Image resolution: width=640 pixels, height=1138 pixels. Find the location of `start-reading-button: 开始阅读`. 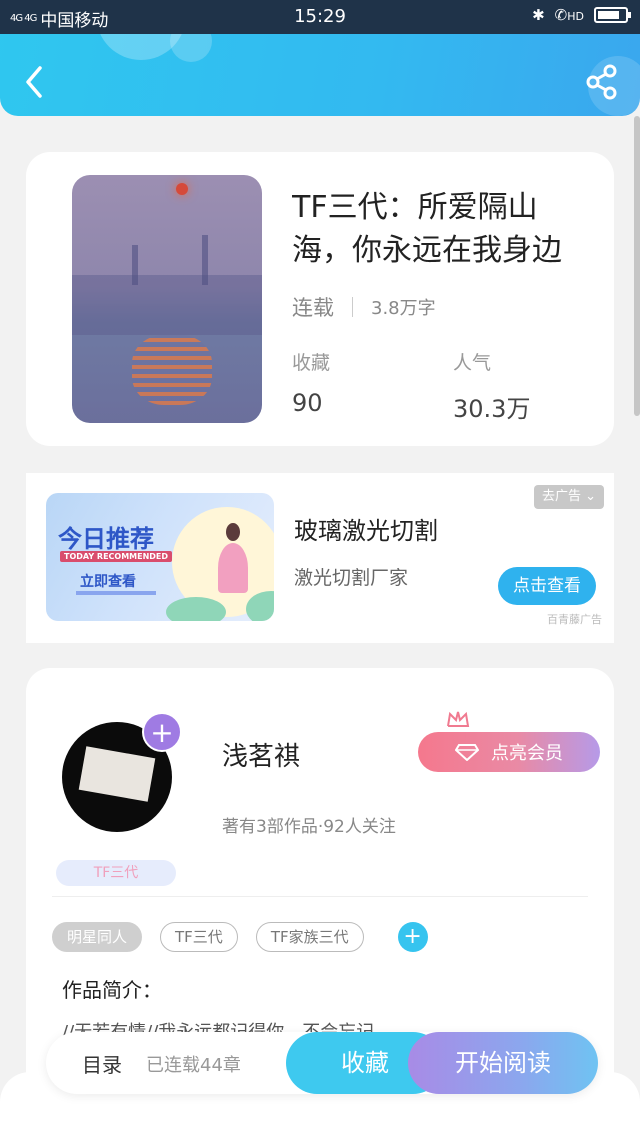

start-reading-button: 开始阅读 is located at coordinates (503, 1063).